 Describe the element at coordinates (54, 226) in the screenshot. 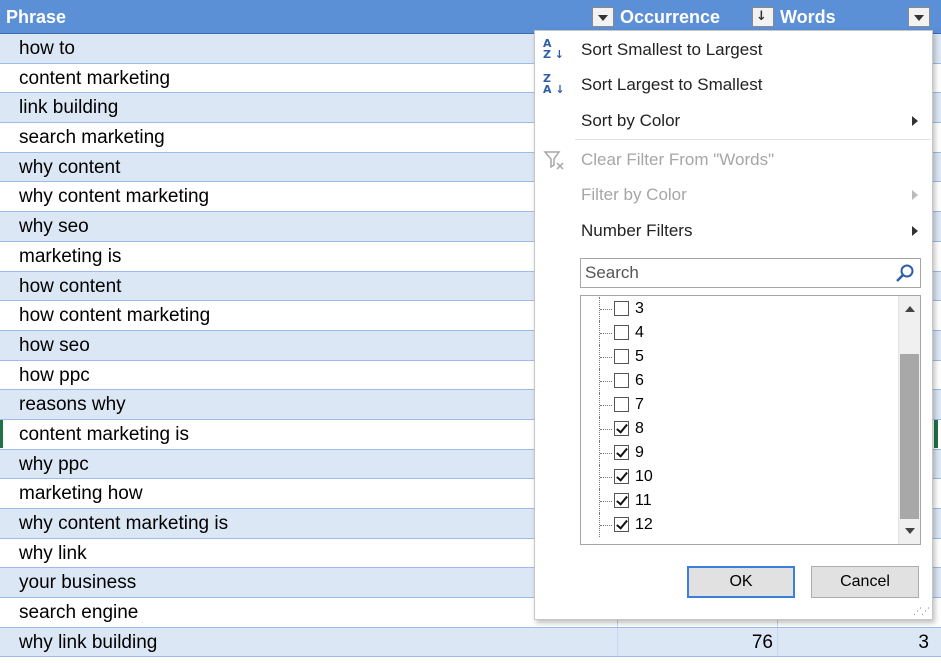

I see `phrase-cell: why seo` at that location.